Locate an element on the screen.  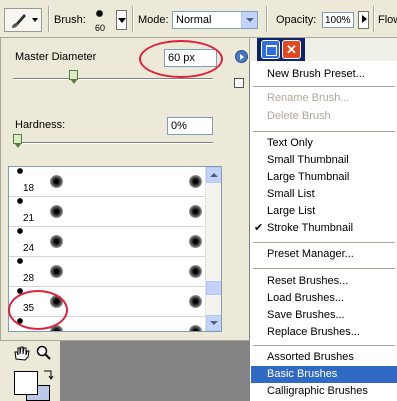
brush-tool-icon is located at coordinates (19, 21).